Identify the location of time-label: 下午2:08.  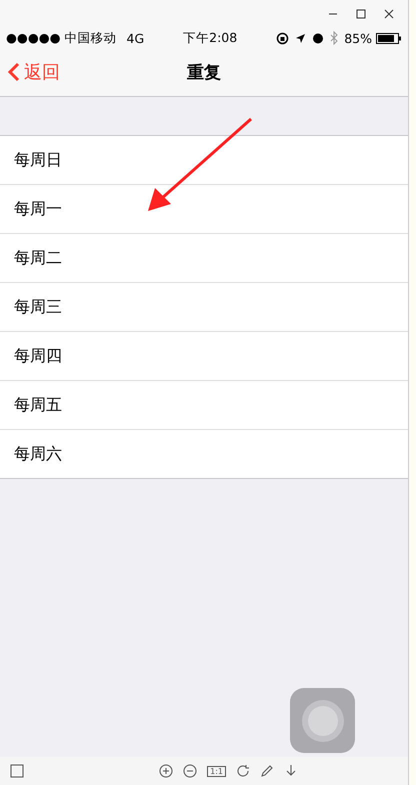
(210, 38).